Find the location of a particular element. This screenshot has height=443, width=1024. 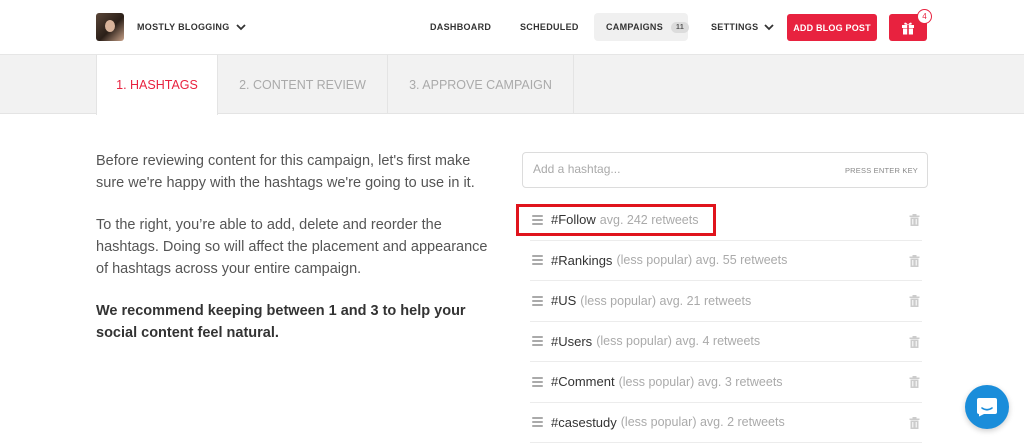

hashtag-name: #US is located at coordinates (564, 301).